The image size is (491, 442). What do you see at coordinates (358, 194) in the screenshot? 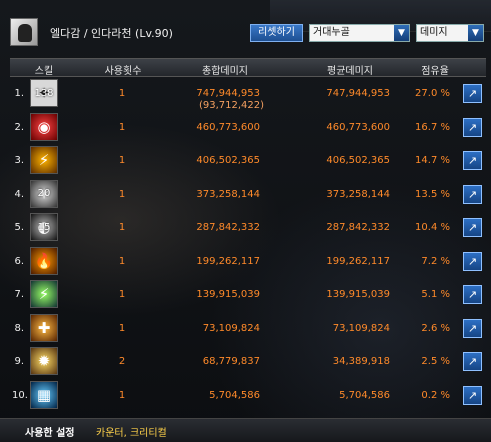
I see `average-damage: 373,258,144` at bounding box center [358, 194].